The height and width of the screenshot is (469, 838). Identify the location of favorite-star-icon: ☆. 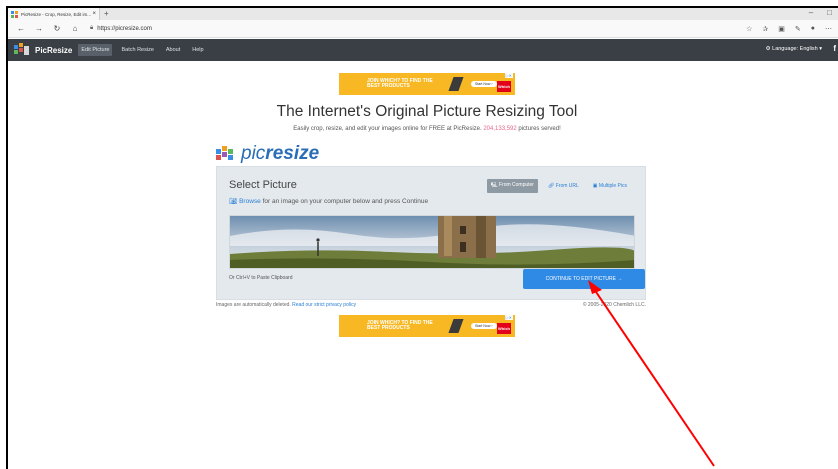
(749, 29).